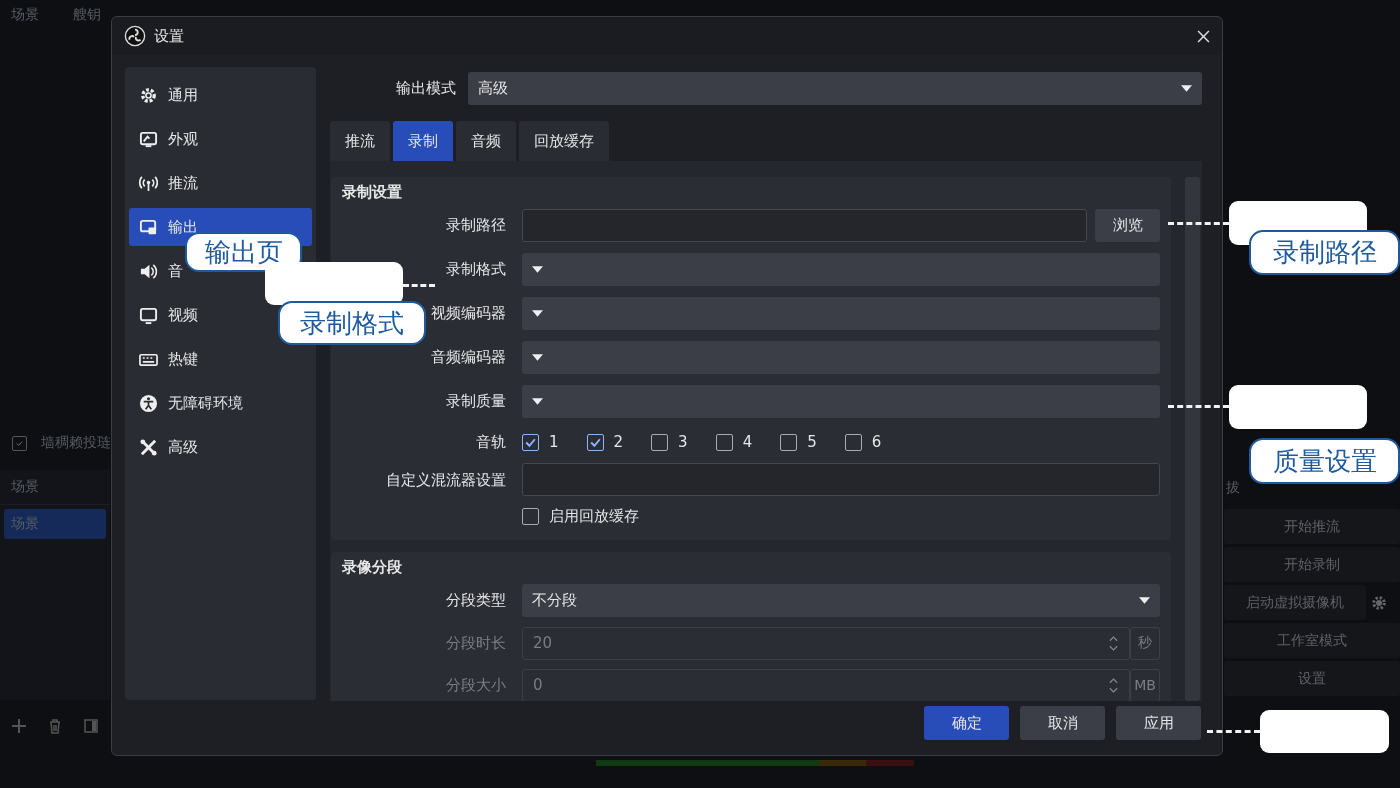 This screenshot has width=1400, height=788. What do you see at coordinates (594, 516) in the screenshot?
I see `checkbox-label: 启用回放缓存` at bounding box center [594, 516].